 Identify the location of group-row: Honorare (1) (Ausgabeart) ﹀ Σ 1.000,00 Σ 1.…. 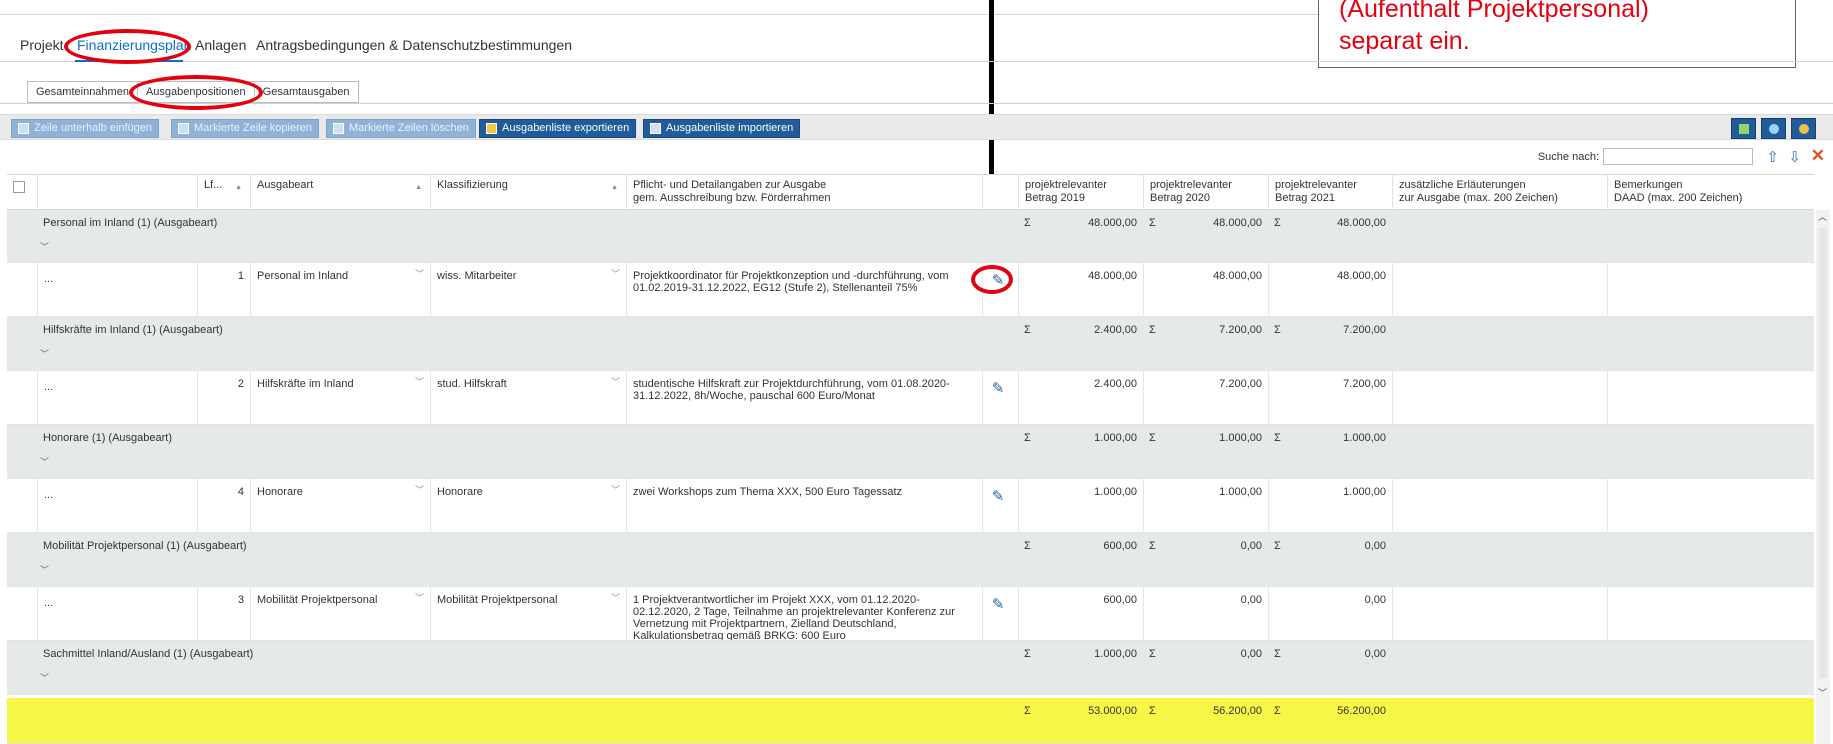
(910, 452).